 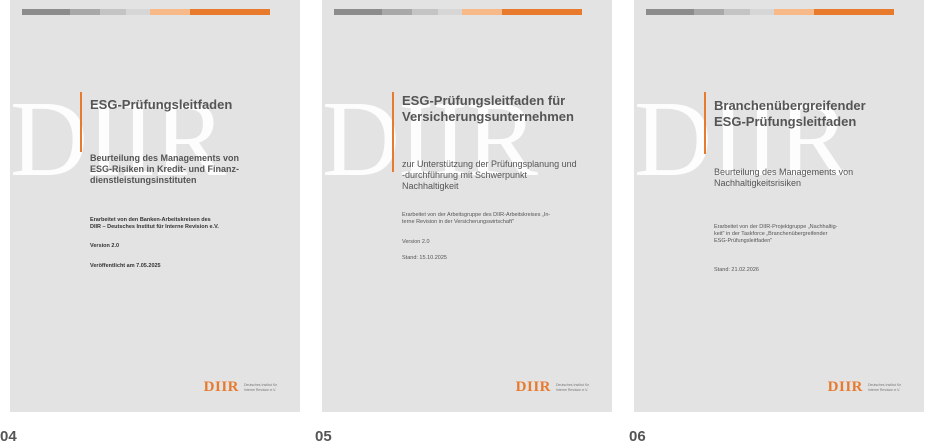 What do you see at coordinates (430, 186) in the screenshot?
I see `cover-subtitle-line: Nachhaltigkeit` at bounding box center [430, 186].